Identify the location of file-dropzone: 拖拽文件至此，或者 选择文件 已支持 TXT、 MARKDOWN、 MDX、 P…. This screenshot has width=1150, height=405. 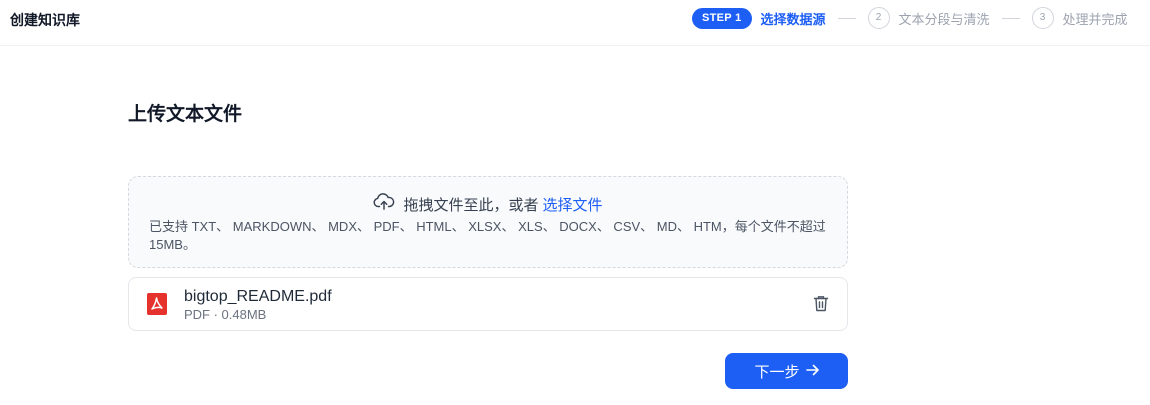
(488, 222).